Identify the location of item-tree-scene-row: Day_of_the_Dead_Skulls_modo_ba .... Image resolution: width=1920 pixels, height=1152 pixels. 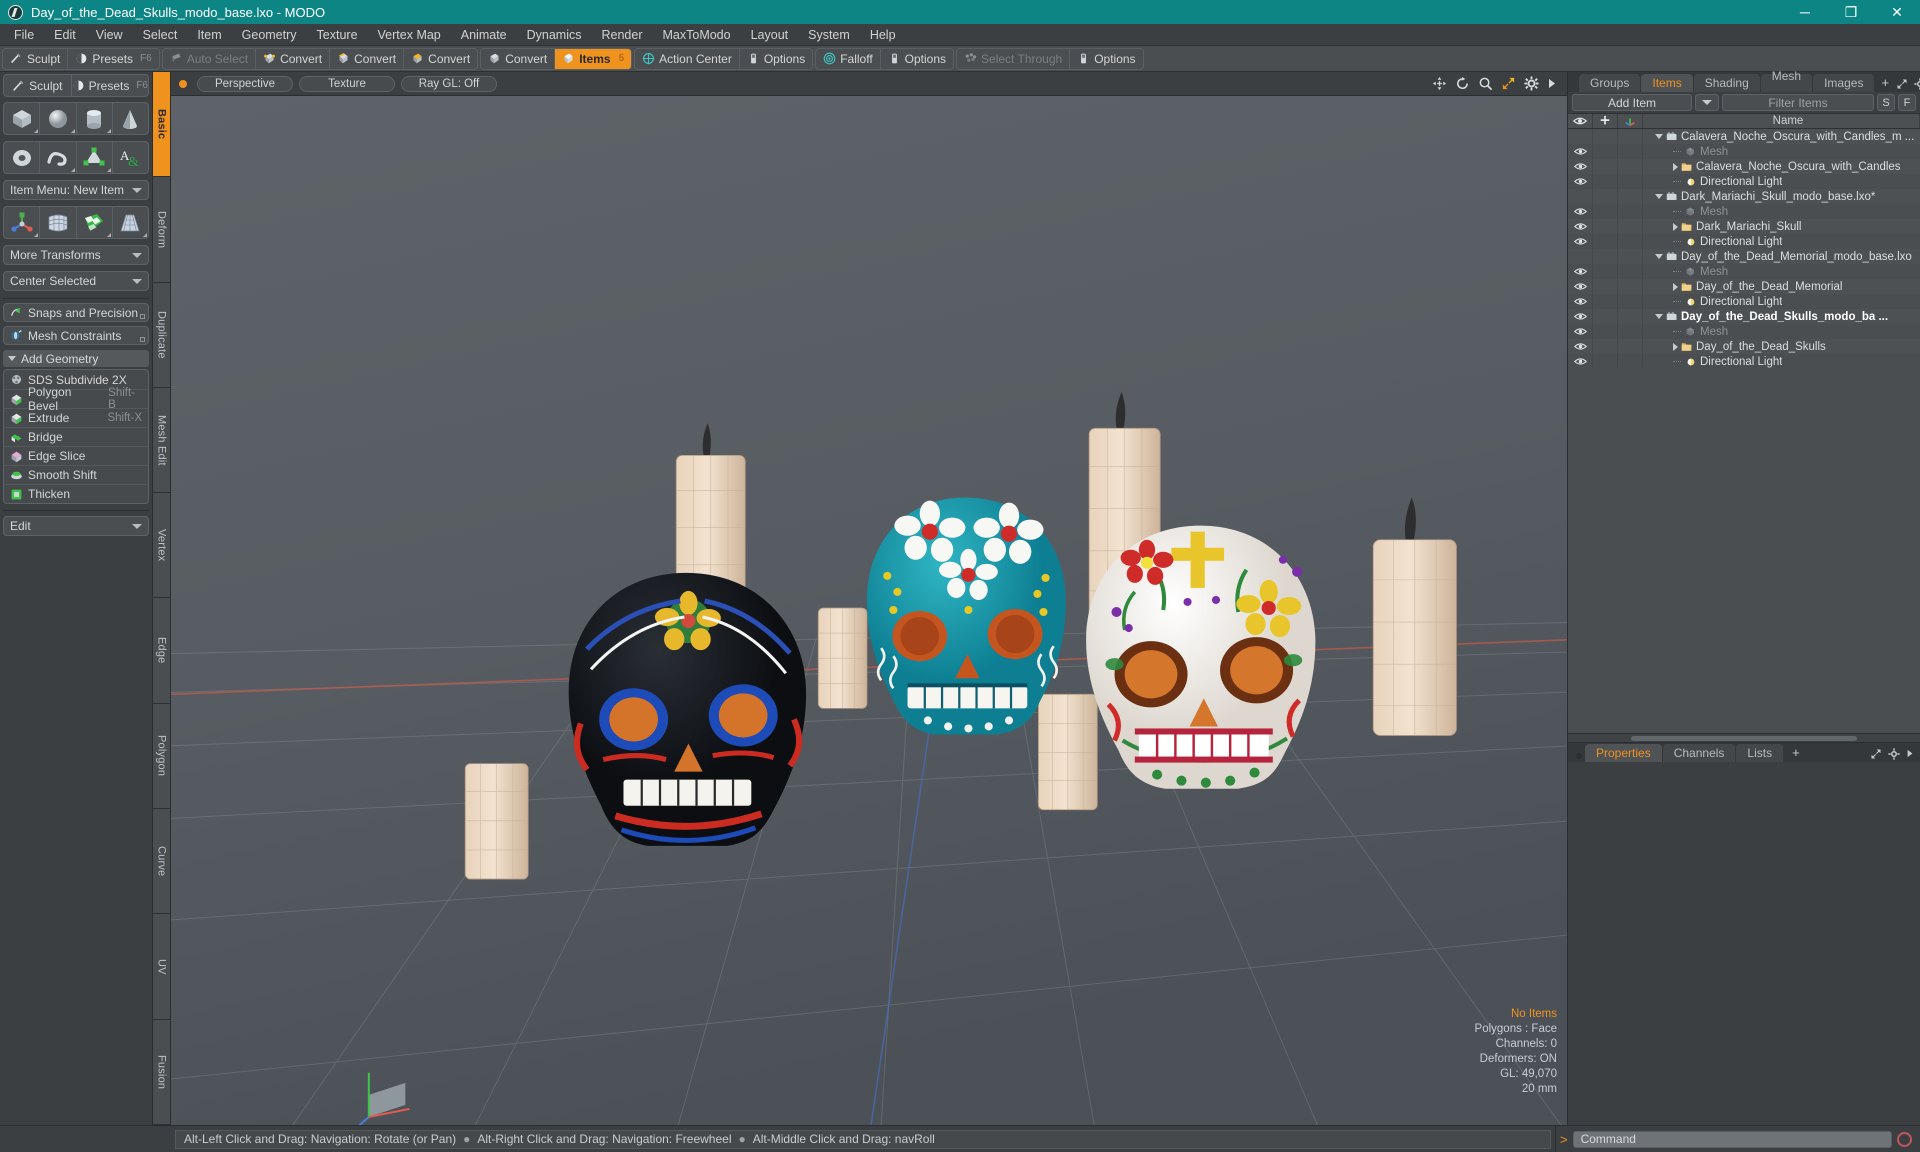
(1744, 316).